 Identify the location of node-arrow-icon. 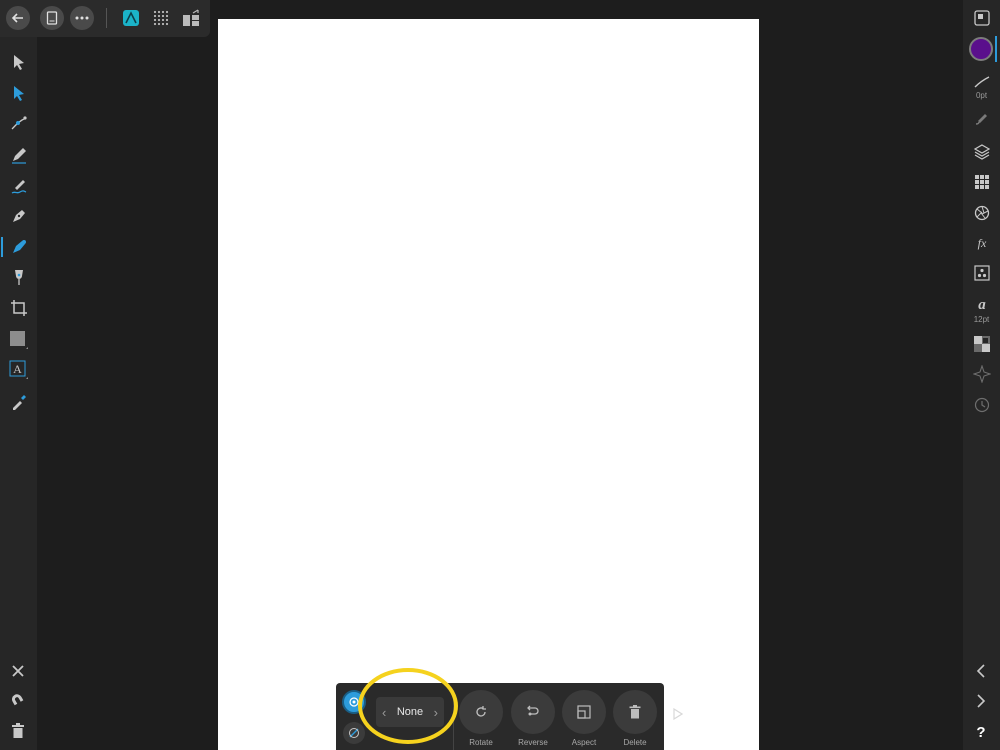
(19, 93).